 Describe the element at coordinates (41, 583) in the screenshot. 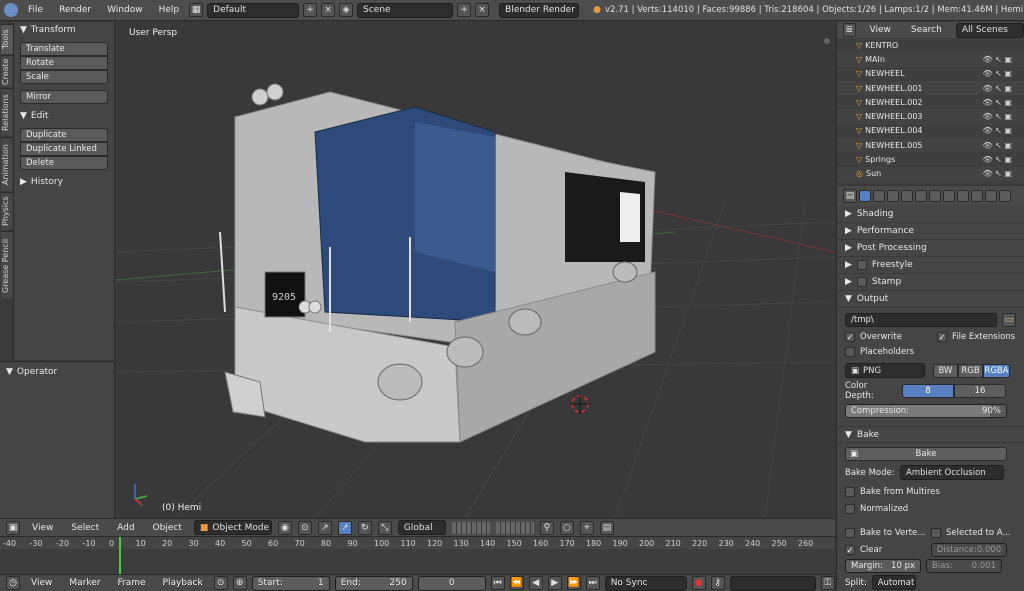

I see `menu-timeline-view: View` at that location.